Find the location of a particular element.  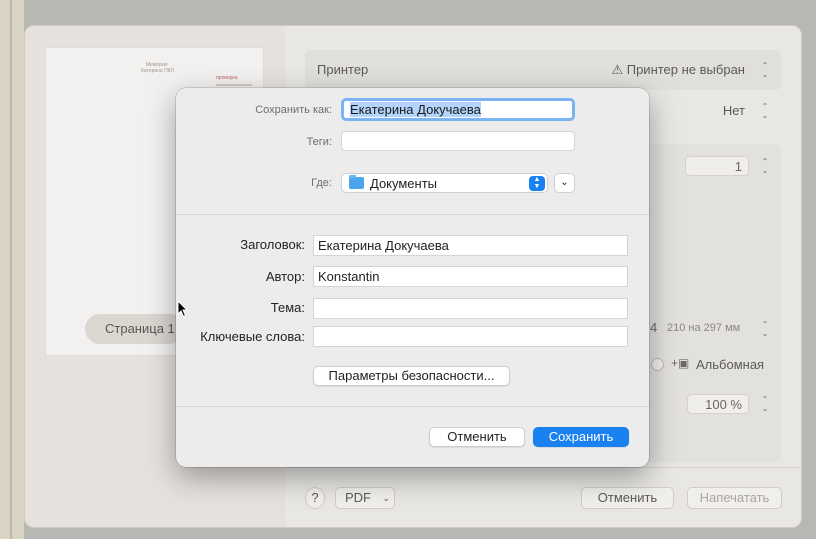

tags-field is located at coordinates (458, 141).